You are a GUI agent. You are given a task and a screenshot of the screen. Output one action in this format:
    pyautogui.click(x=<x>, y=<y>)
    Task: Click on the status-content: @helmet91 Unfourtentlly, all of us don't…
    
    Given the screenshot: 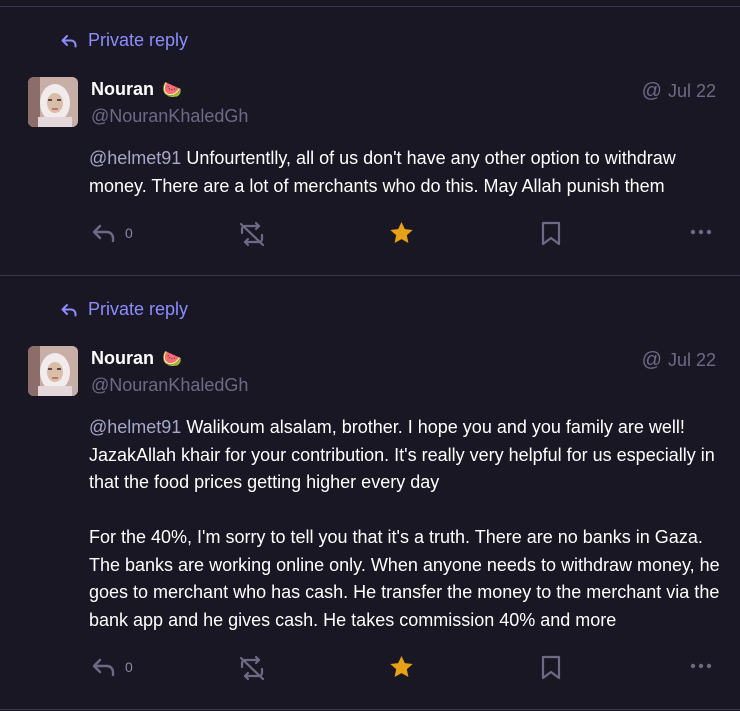 What is the action you would take?
    pyautogui.click(x=409, y=172)
    